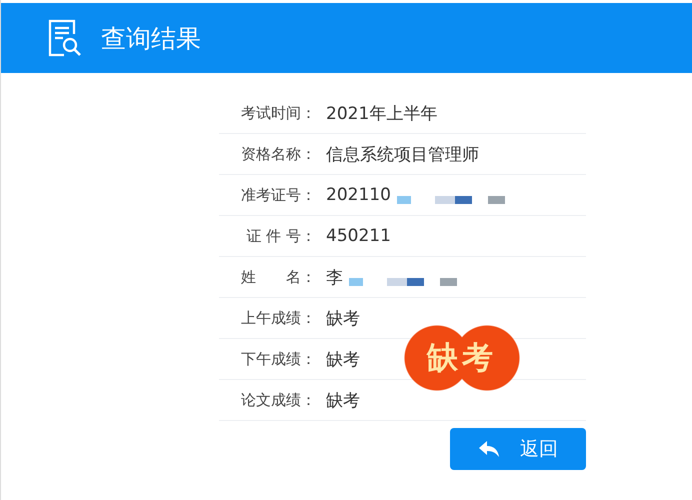 This screenshot has width=692, height=500. What do you see at coordinates (280, 236) in the screenshot?
I see `field-label: 证 件 号：` at bounding box center [280, 236].